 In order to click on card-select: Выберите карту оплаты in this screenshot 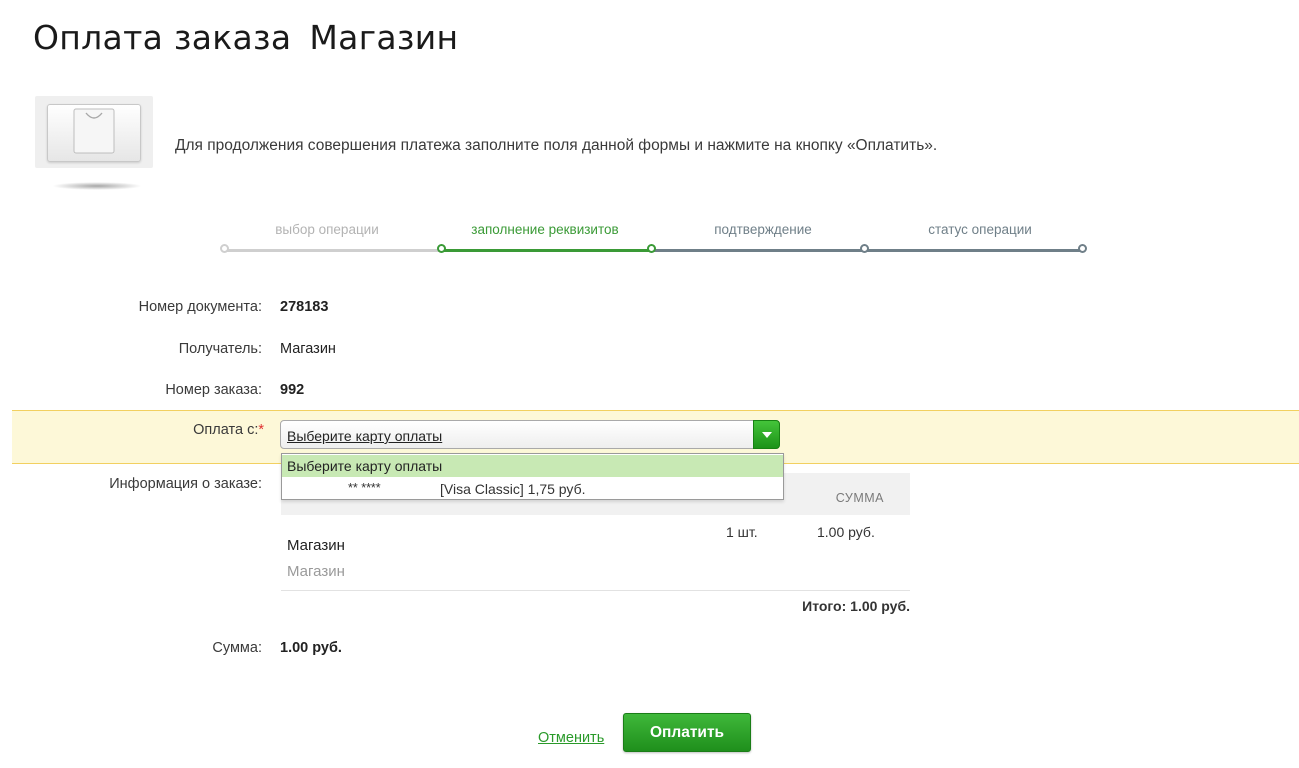, I will do `click(530, 434)`.